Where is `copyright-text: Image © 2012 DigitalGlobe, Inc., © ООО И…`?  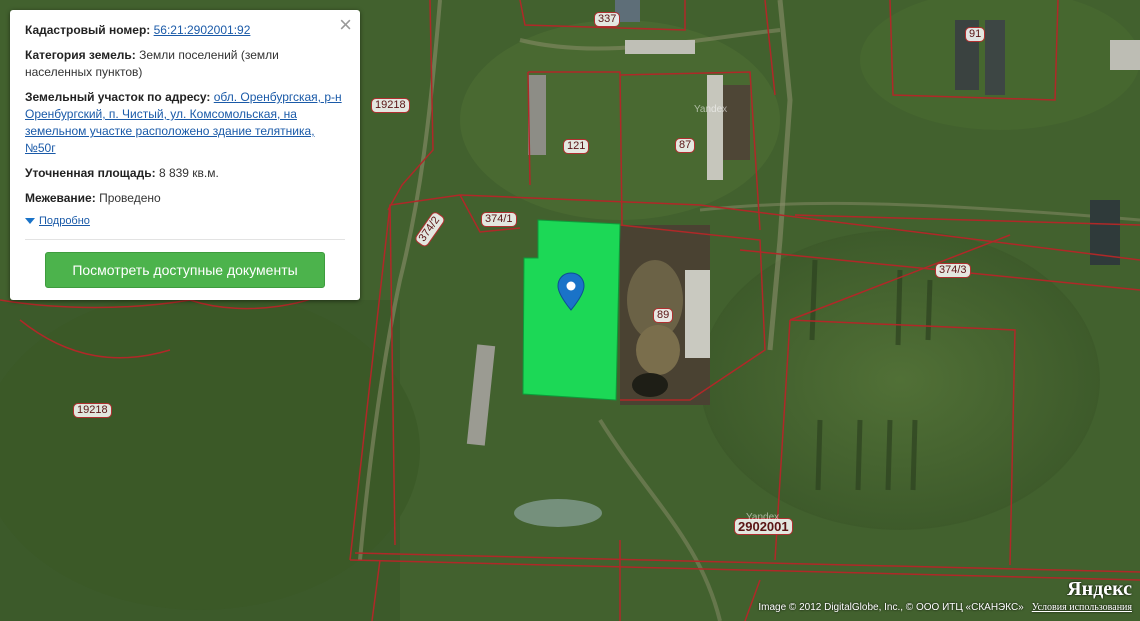 copyright-text: Image © 2012 DigitalGlobe, Inc., © ООО И… is located at coordinates (891, 607).